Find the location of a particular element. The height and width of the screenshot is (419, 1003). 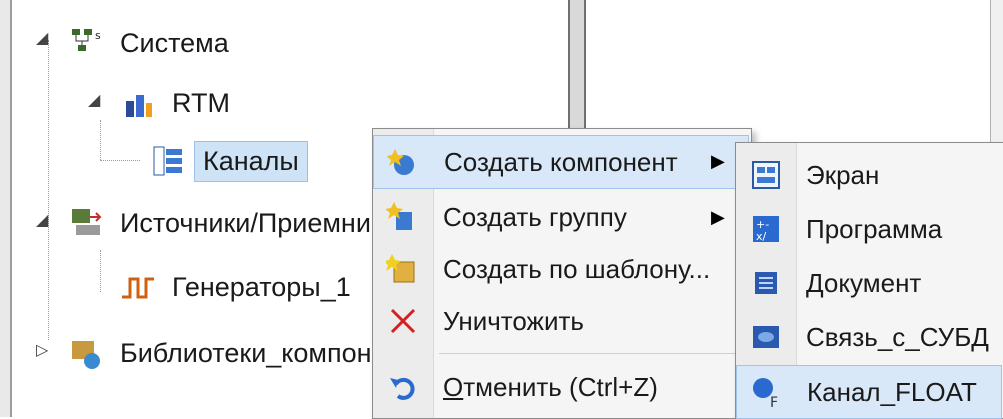

tree-node-sources-receivers: Источники/Приемни is located at coordinates (223, 223).